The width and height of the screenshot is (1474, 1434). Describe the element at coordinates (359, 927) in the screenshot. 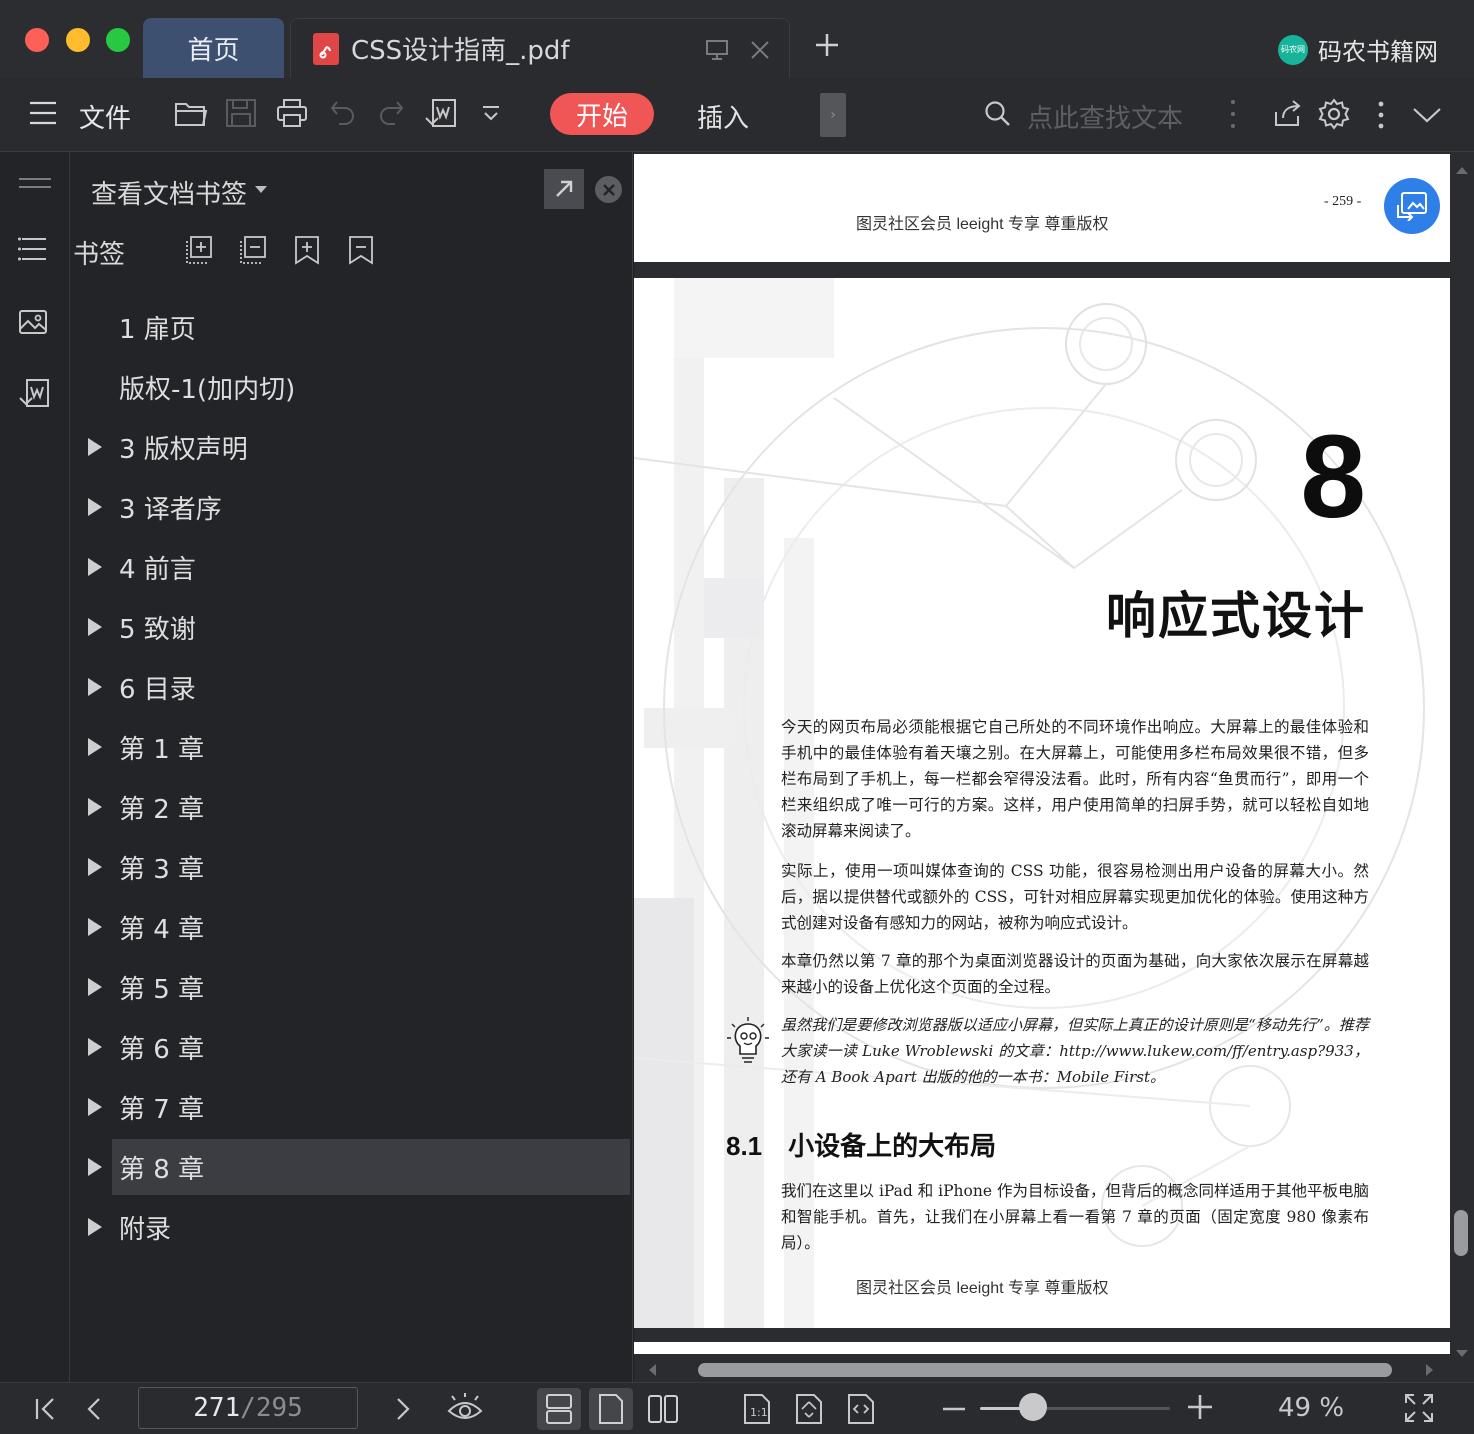

I see `bookmark-item: 第 4 章` at that location.